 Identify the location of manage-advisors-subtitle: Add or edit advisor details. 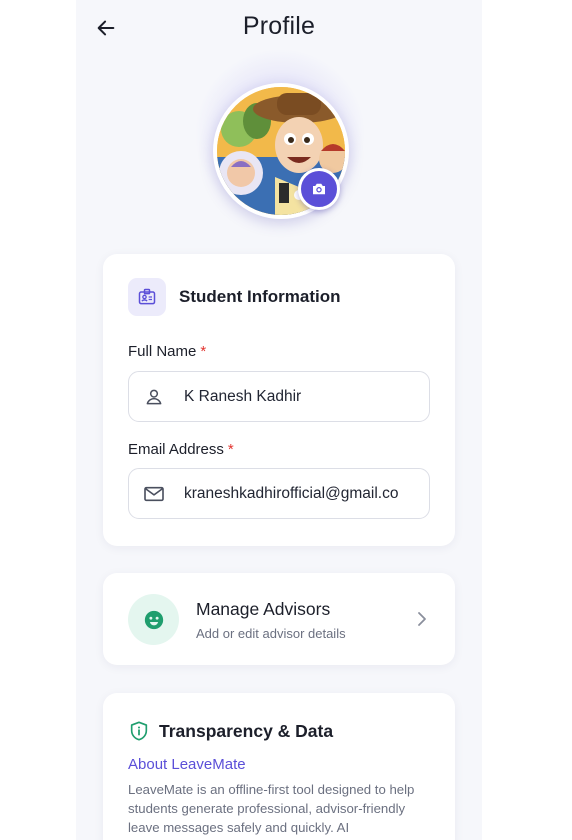
(271, 633).